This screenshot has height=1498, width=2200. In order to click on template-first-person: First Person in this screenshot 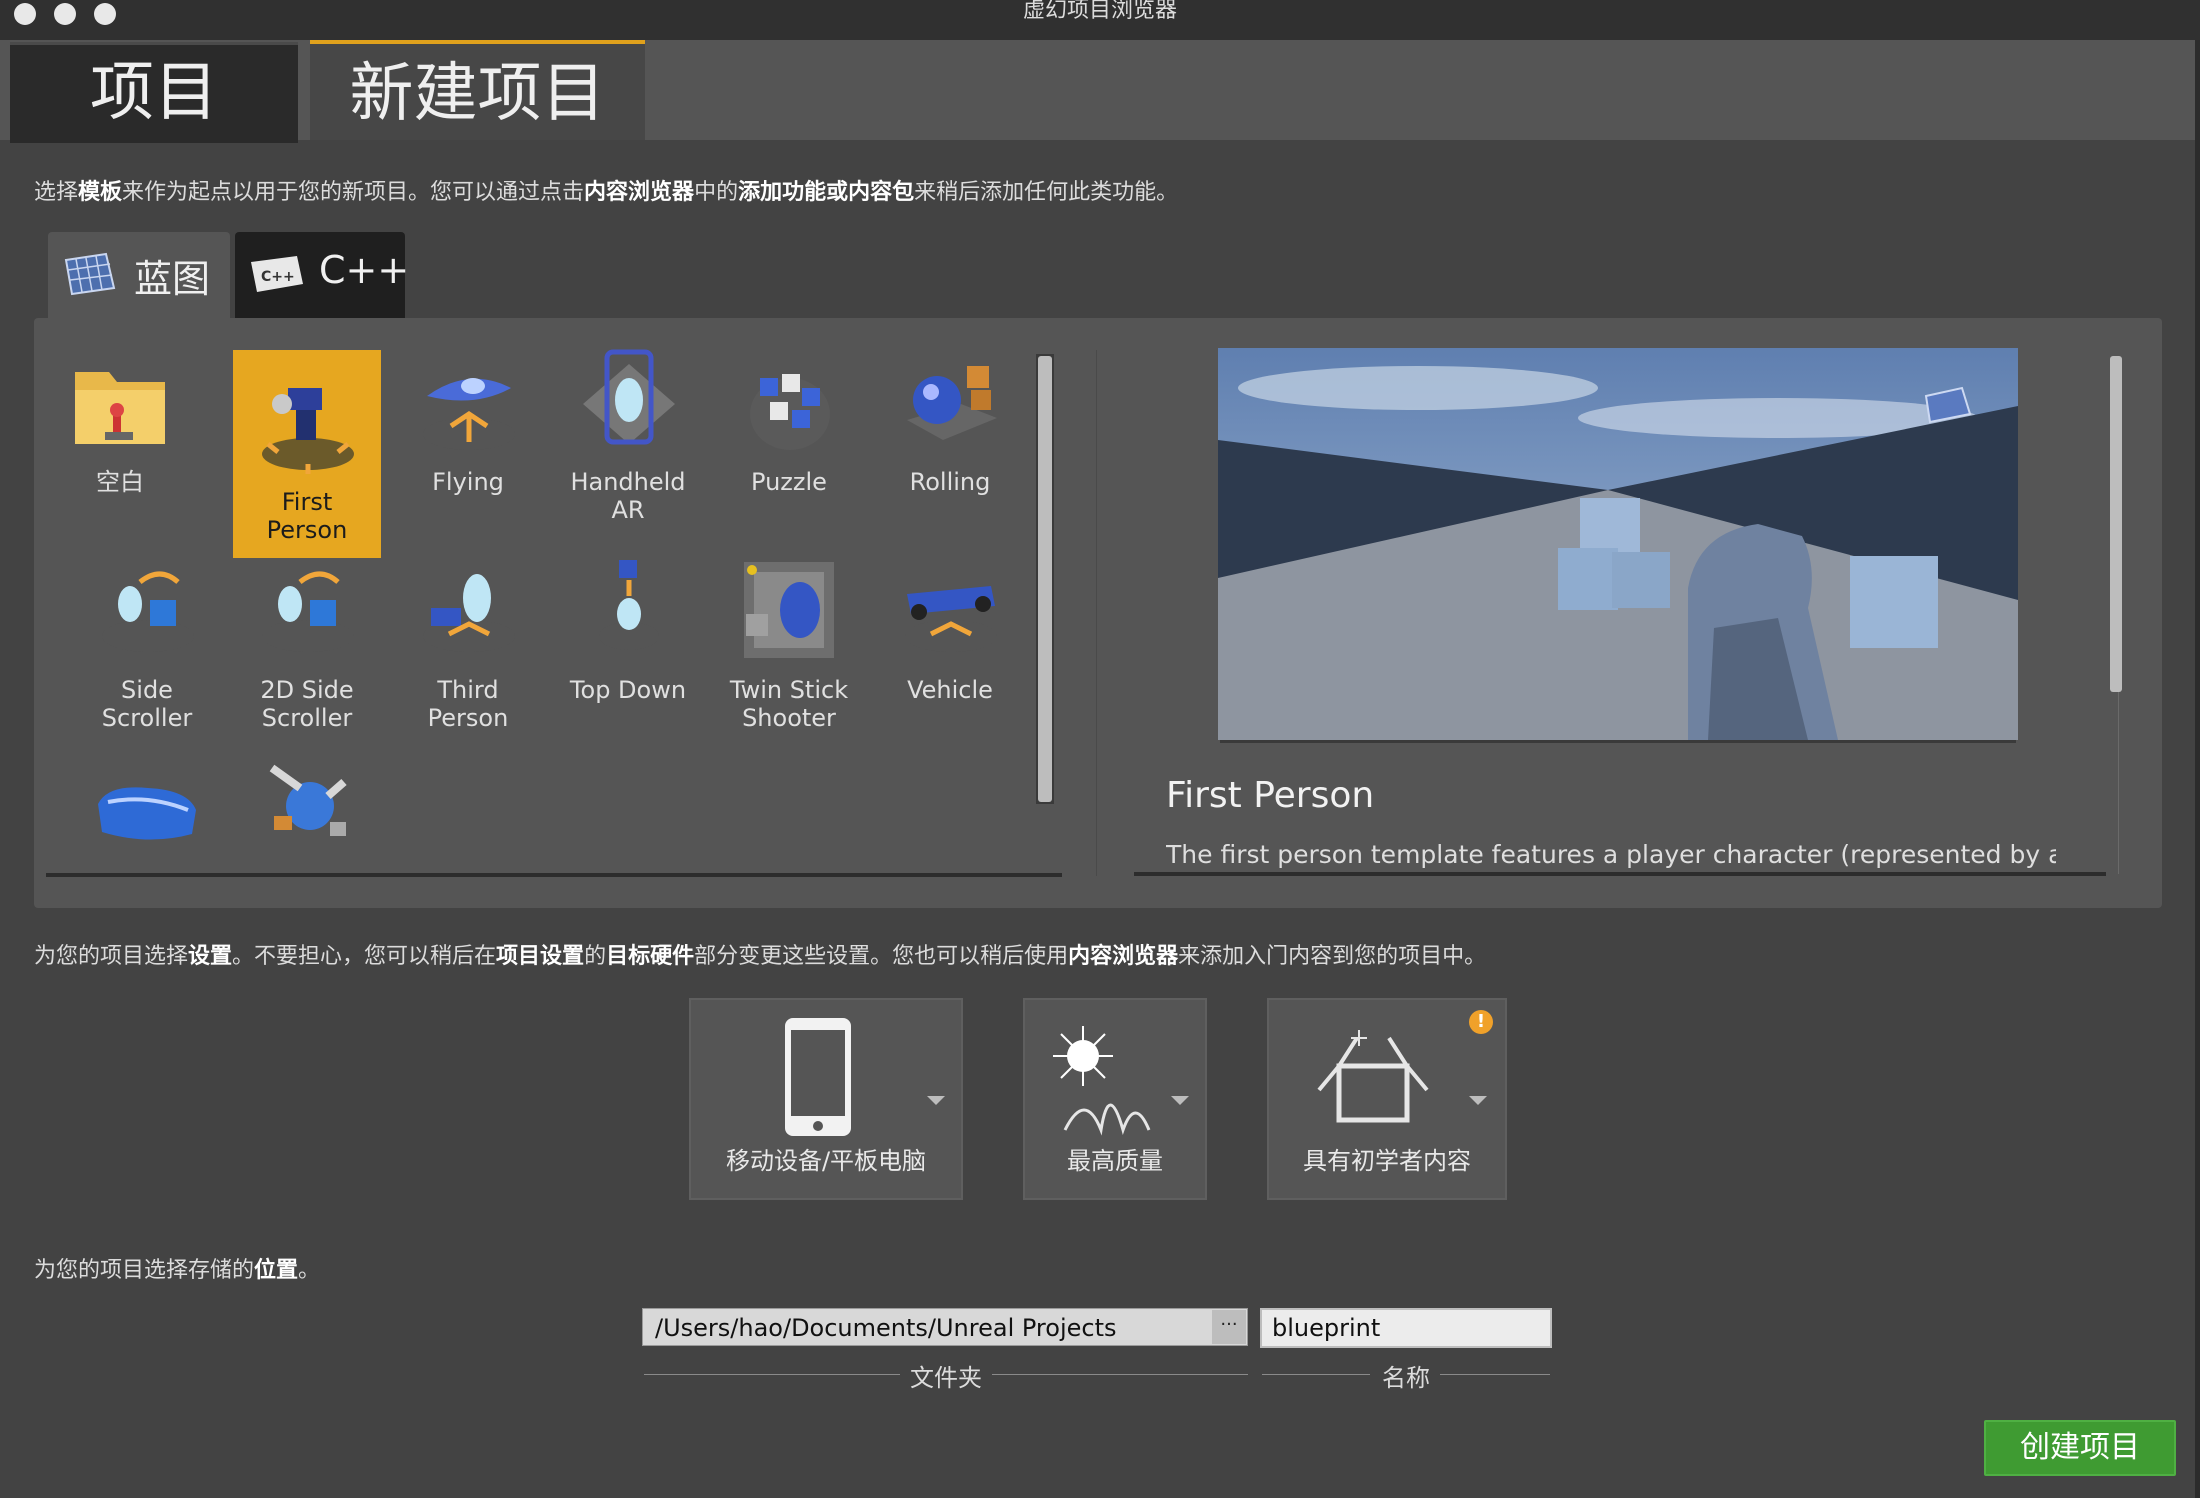, I will do `click(307, 454)`.